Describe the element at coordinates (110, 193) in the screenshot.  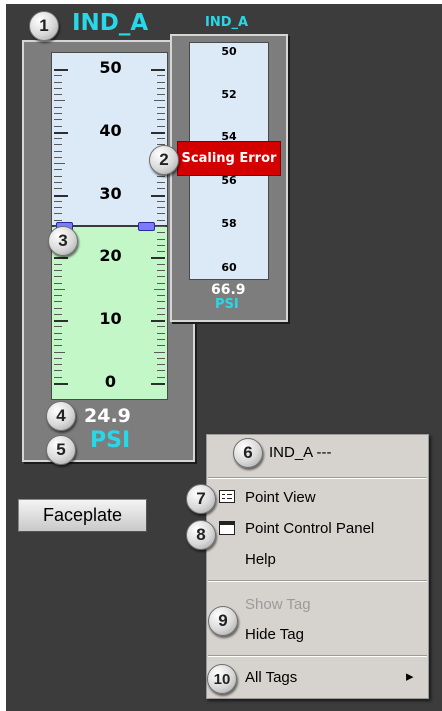
I see `scale-label-30: 30` at that location.